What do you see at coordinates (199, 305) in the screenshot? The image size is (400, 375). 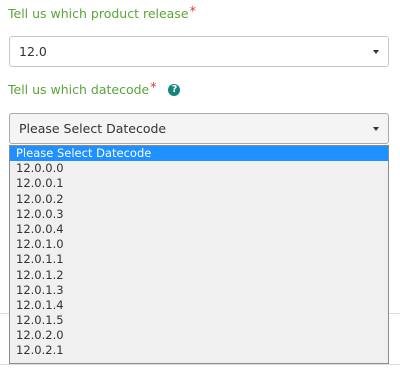 I see `dropdown-option: 12.0.1.4` at bounding box center [199, 305].